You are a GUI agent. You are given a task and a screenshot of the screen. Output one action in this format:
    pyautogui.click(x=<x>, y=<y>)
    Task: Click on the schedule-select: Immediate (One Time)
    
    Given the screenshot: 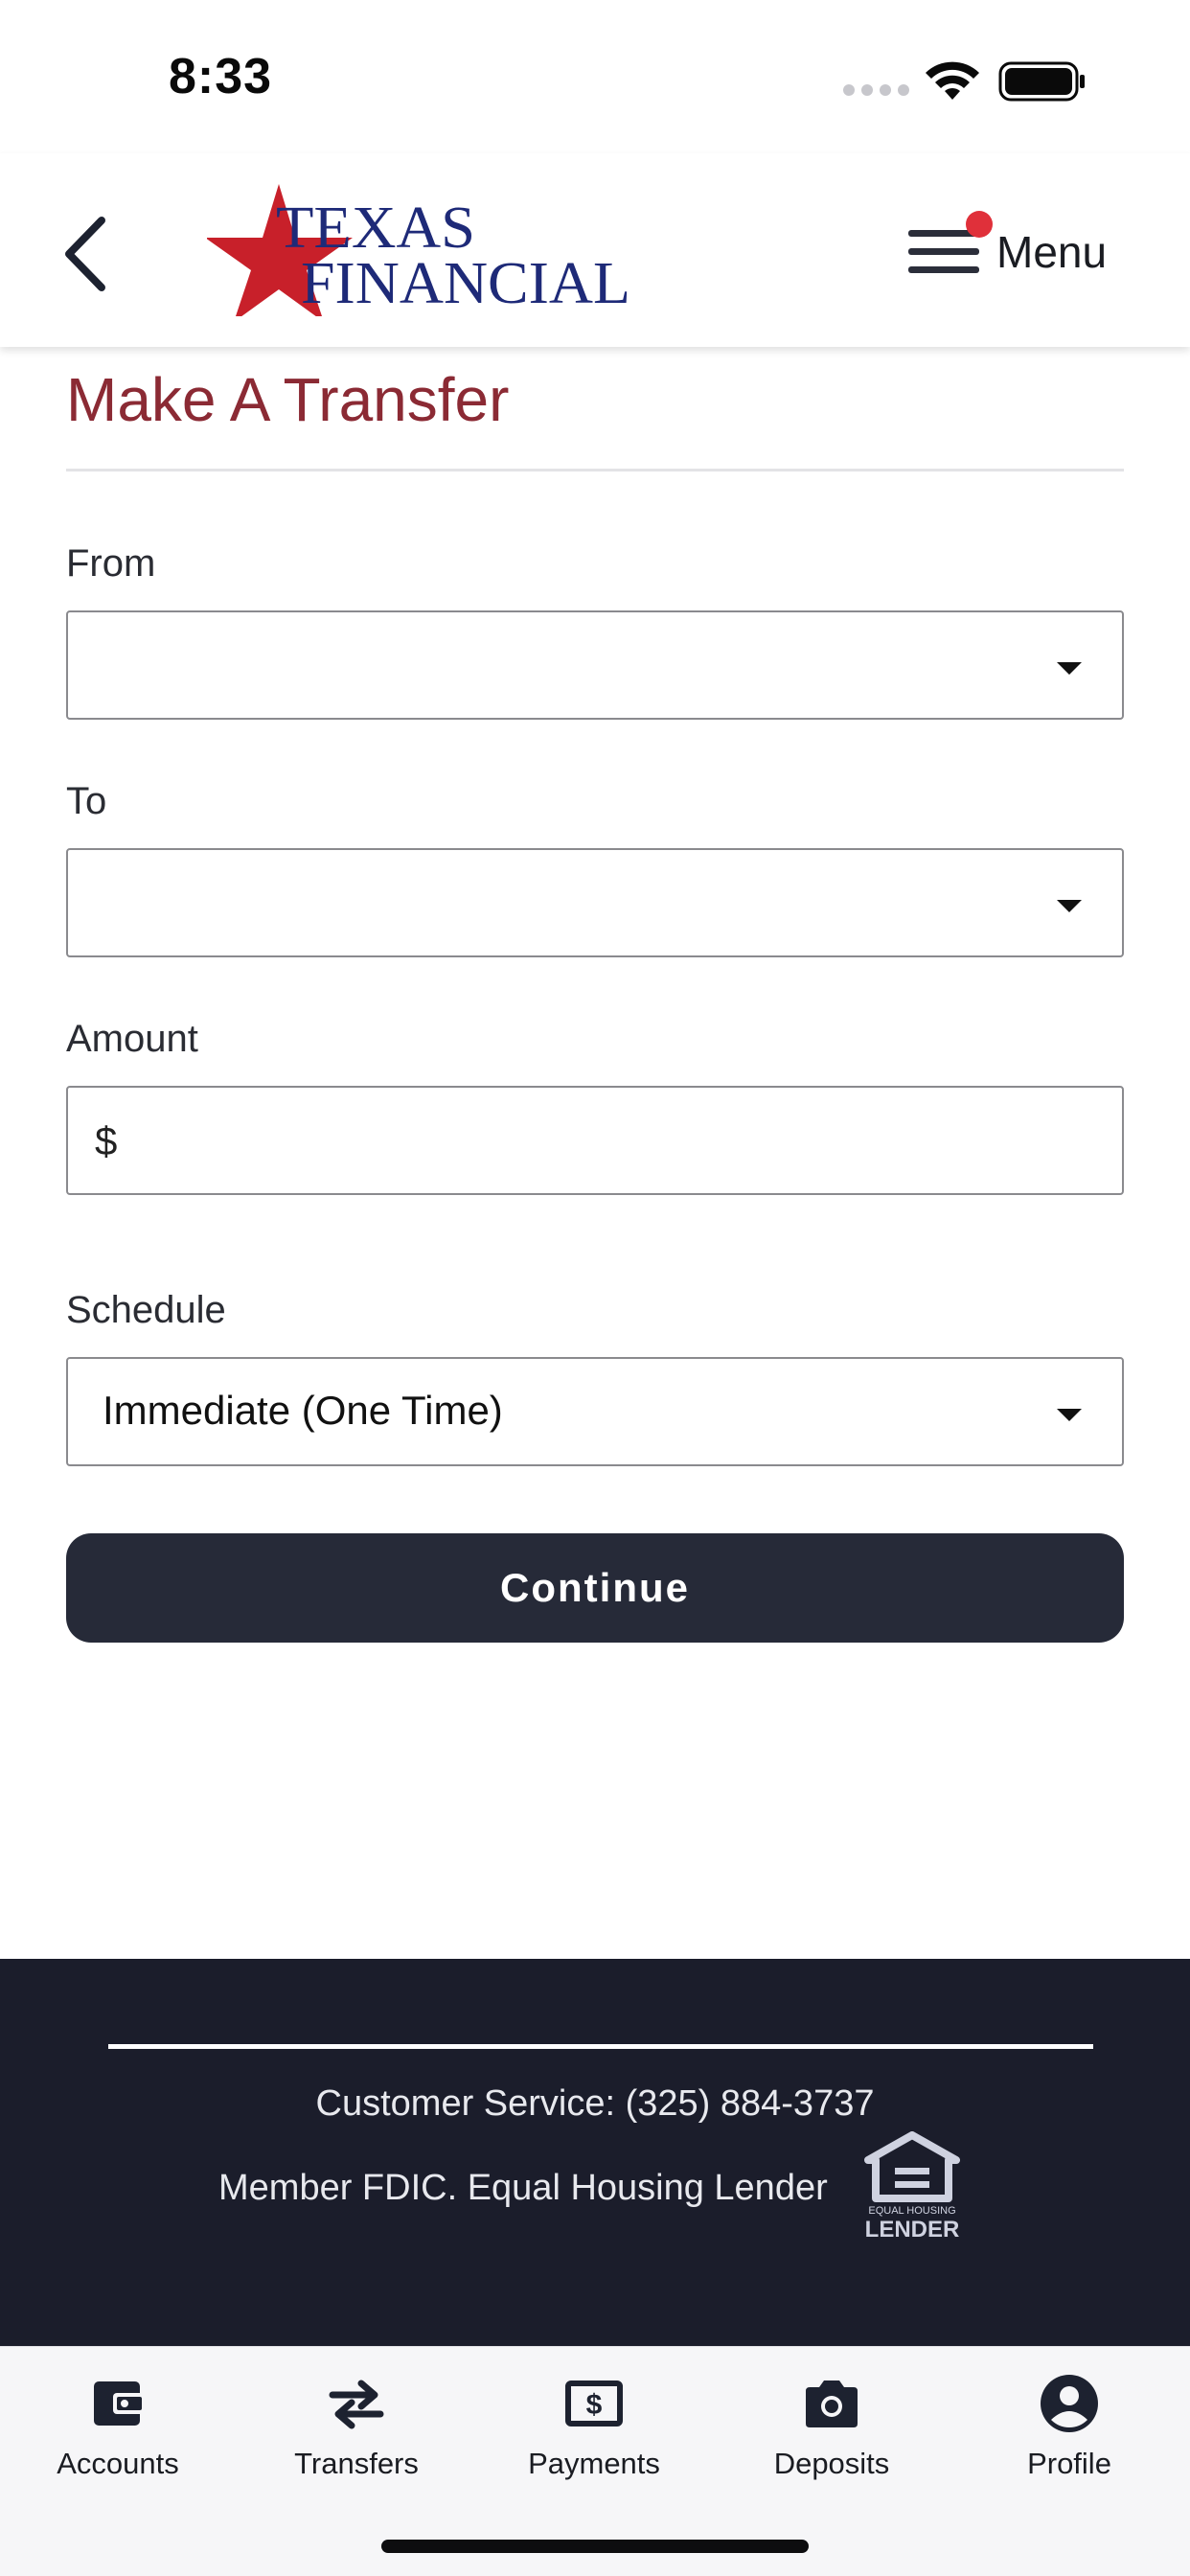 What is the action you would take?
    pyautogui.click(x=595, y=1411)
    